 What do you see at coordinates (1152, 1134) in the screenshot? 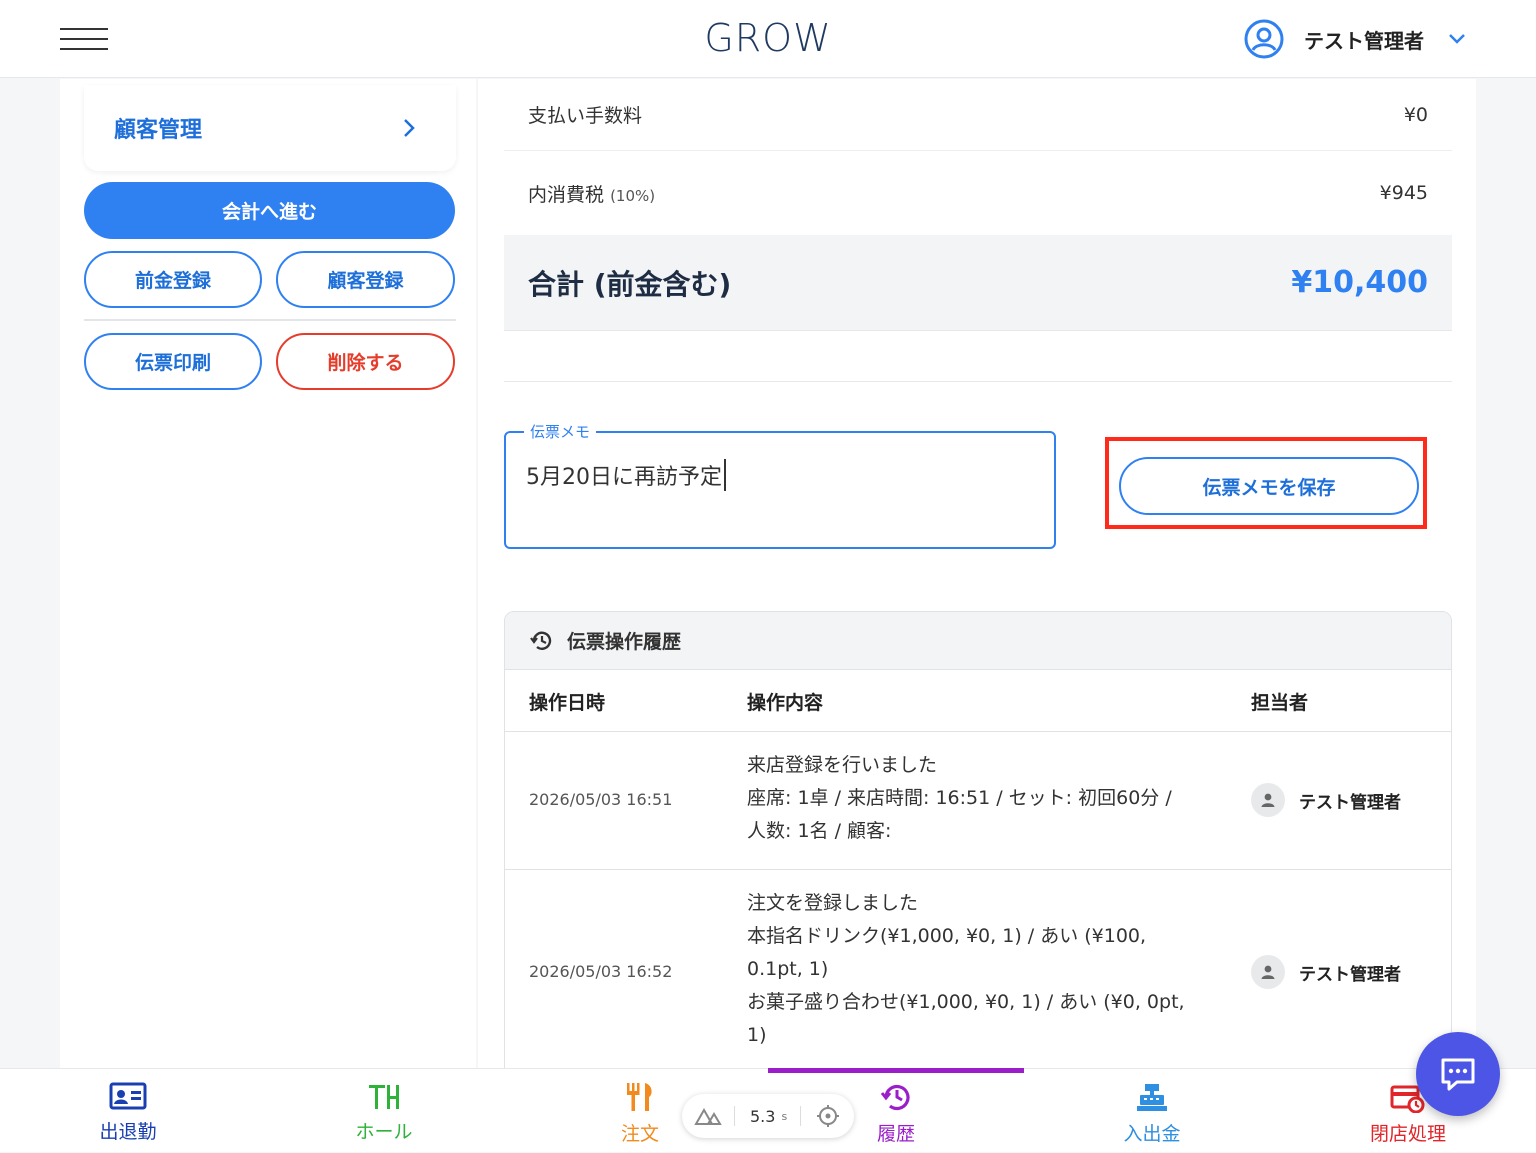
I see `nav-label: 入出金` at bounding box center [1152, 1134].